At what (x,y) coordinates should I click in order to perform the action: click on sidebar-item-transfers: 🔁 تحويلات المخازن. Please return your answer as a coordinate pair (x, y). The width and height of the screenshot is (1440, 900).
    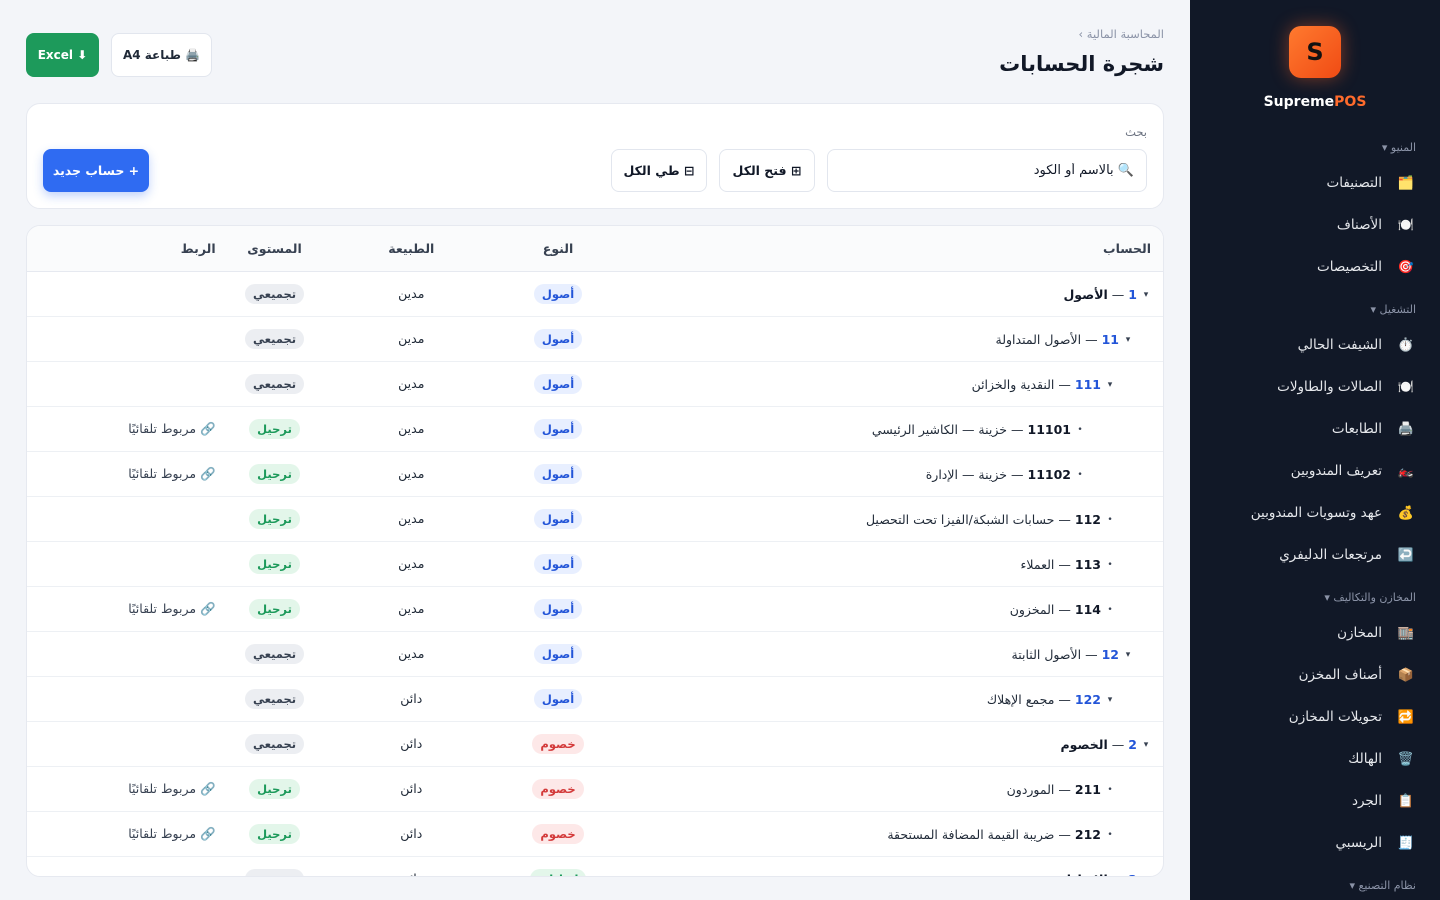
    Looking at the image, I should click on (1315, 717).